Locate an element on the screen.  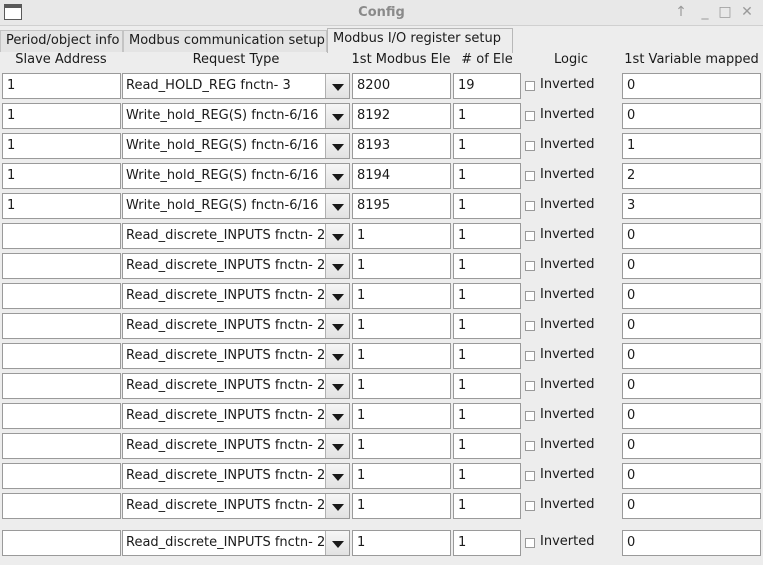
first-modbus-element-input: 8195 is located at coordinates (401, 206).